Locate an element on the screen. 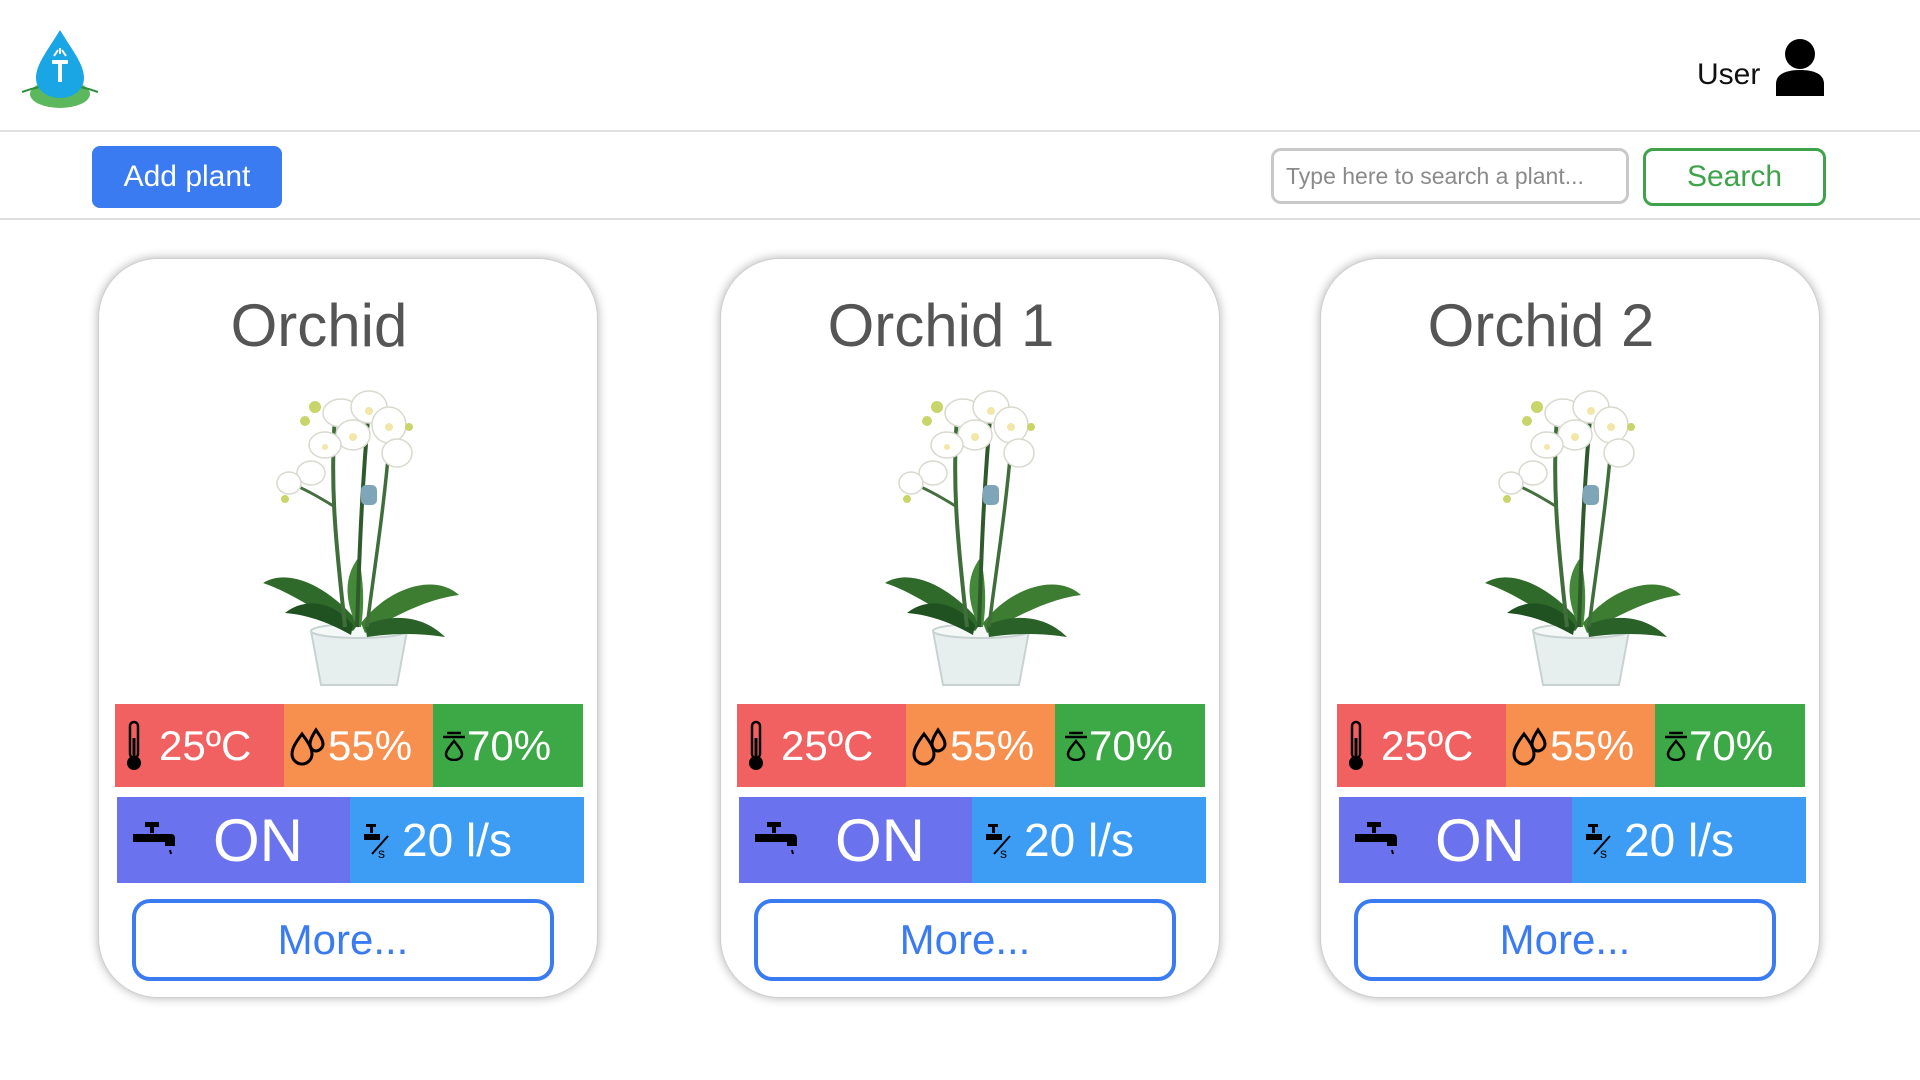 This screenshot has width=1920, height=1080. user-label: User is located at coordinates (1728, 75).